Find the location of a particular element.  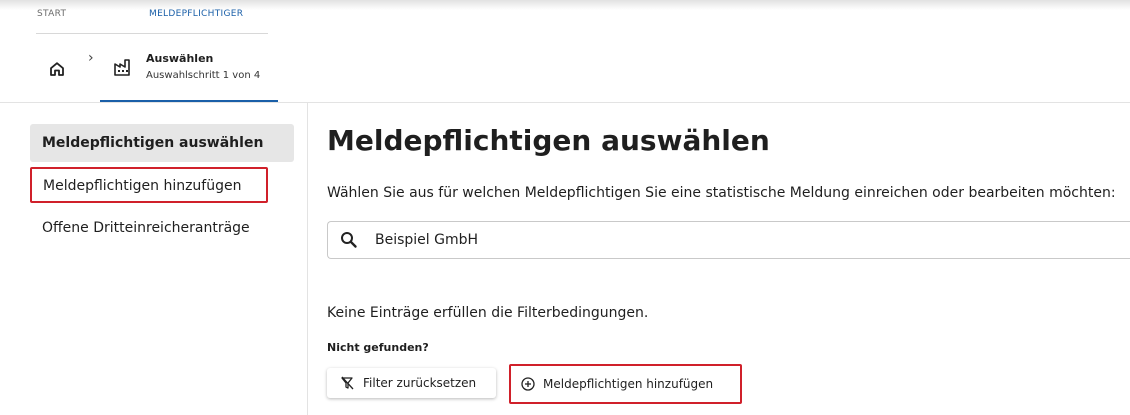

add-reporting-party-button: Meldepflichtigen hinzufügen is located at coordinates (625, 384).